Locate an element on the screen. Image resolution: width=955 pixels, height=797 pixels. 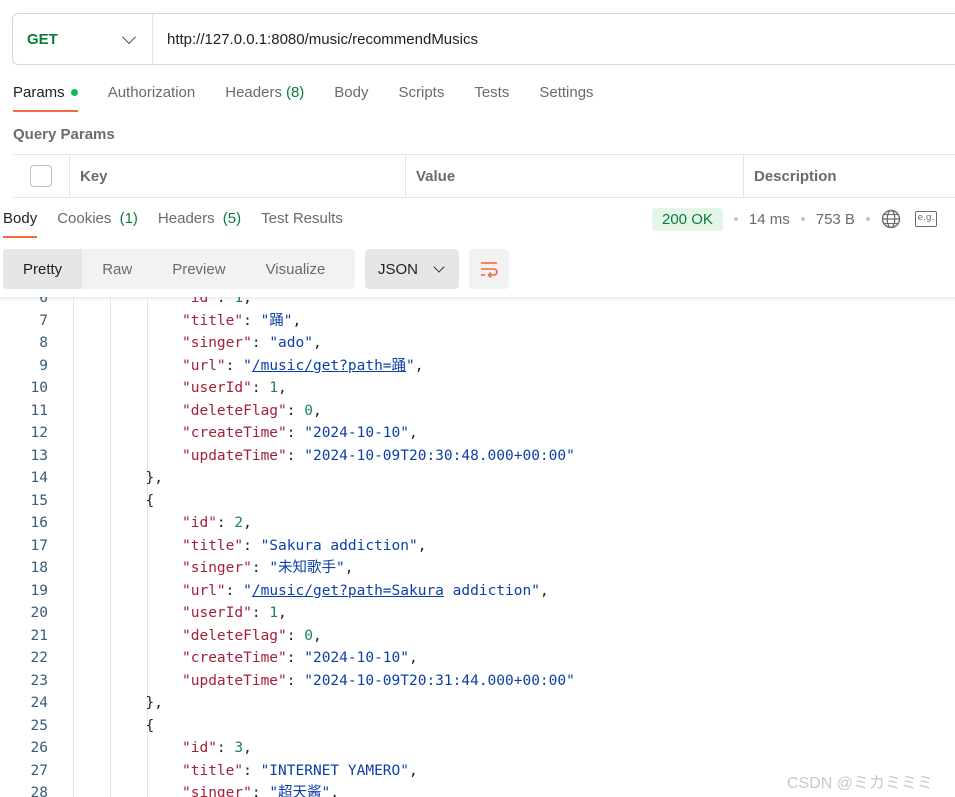
code-text: "id": 1, is located at coordinates (217, 303).